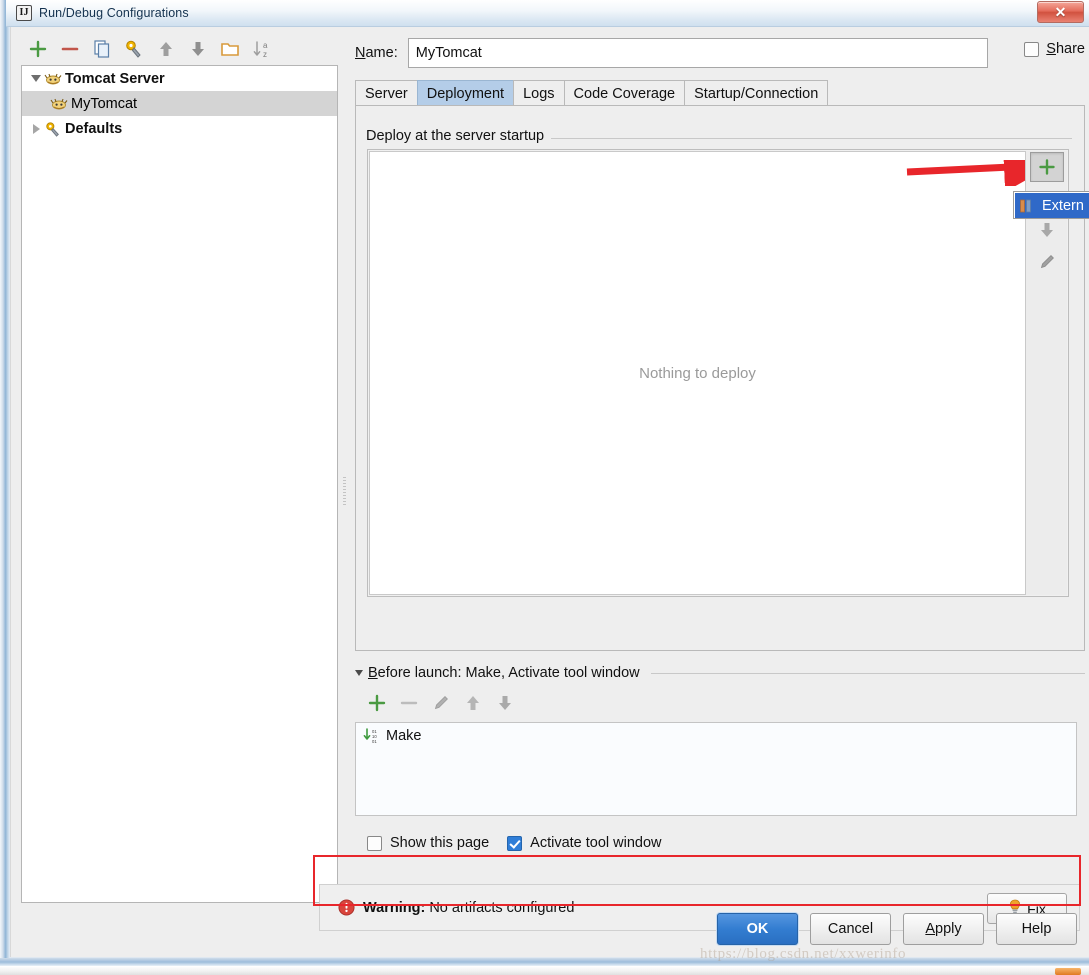 This screenshot has width=1089, height=975. Describe the element at coordinates (115, 78) in the screenshot. I see `tree-node-label: Tomcat Server` at that location.